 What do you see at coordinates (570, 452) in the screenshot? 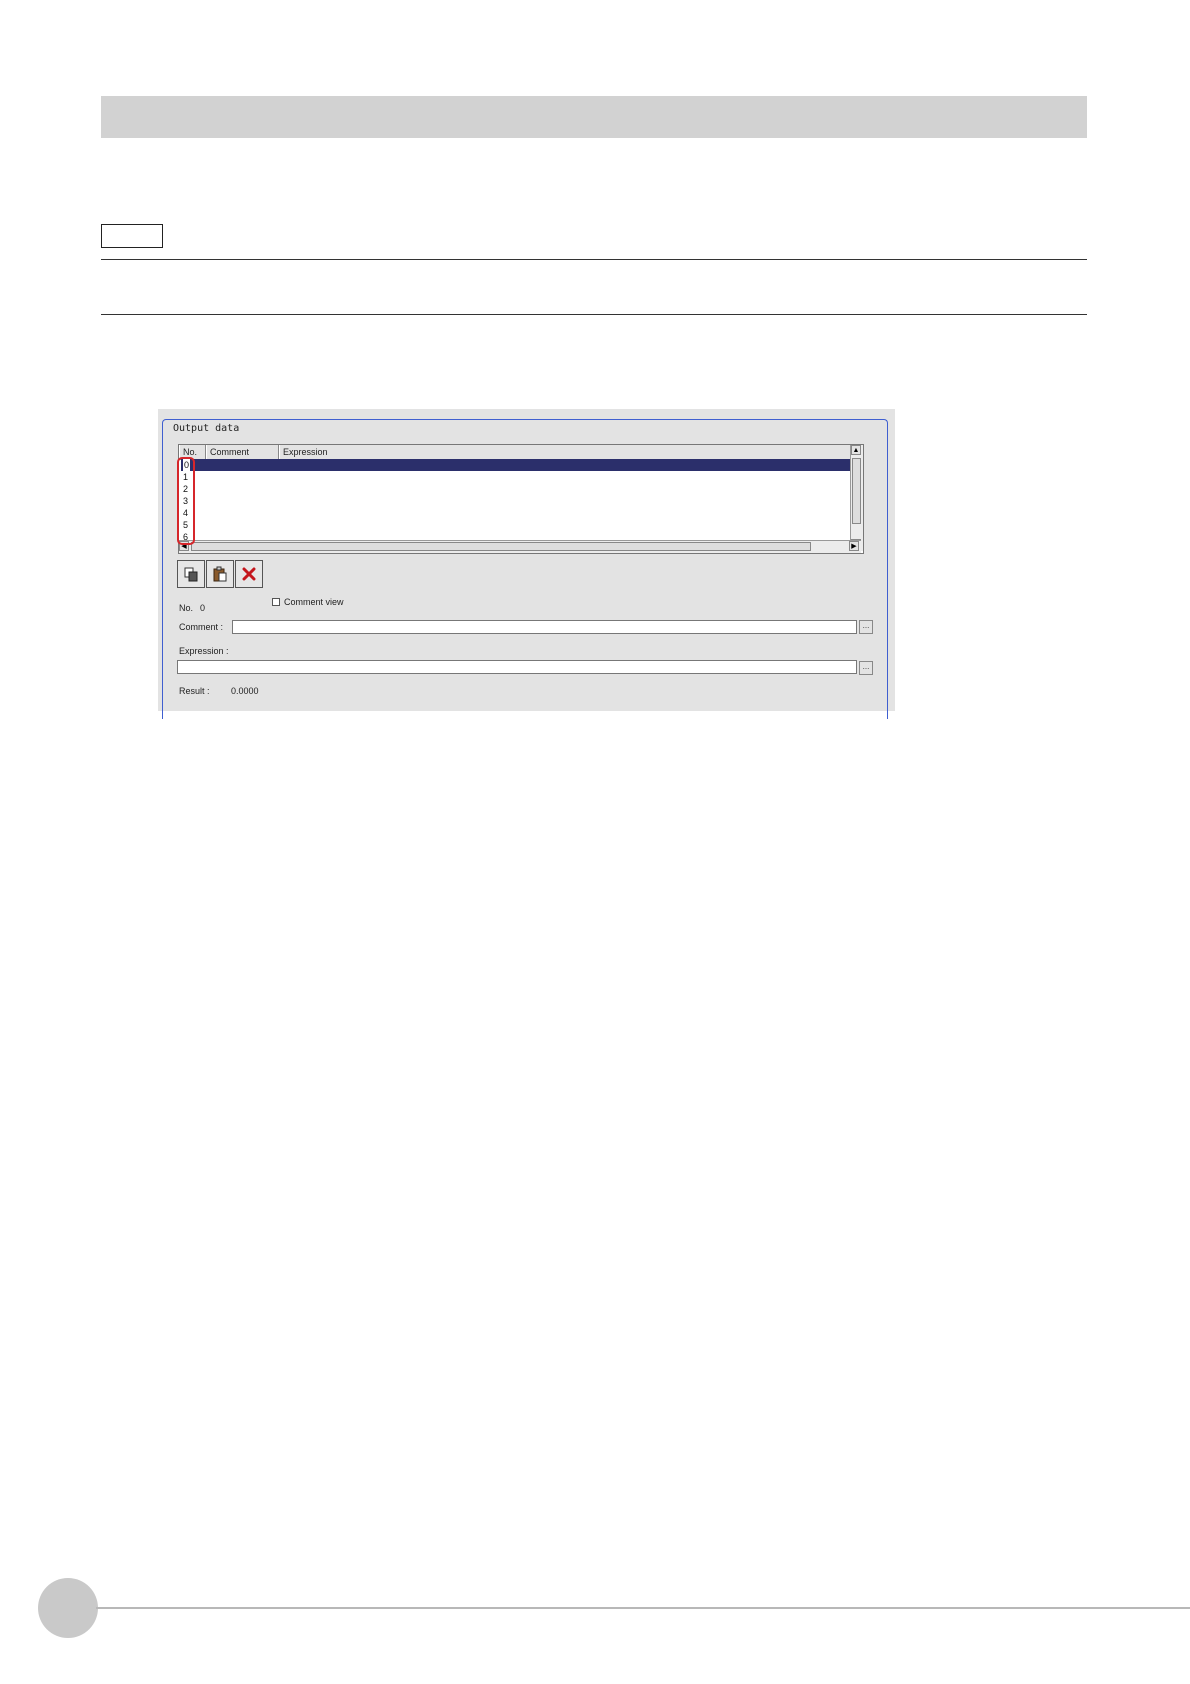
I see `column-header-expression: Expression` at bounding box center [570, 452].